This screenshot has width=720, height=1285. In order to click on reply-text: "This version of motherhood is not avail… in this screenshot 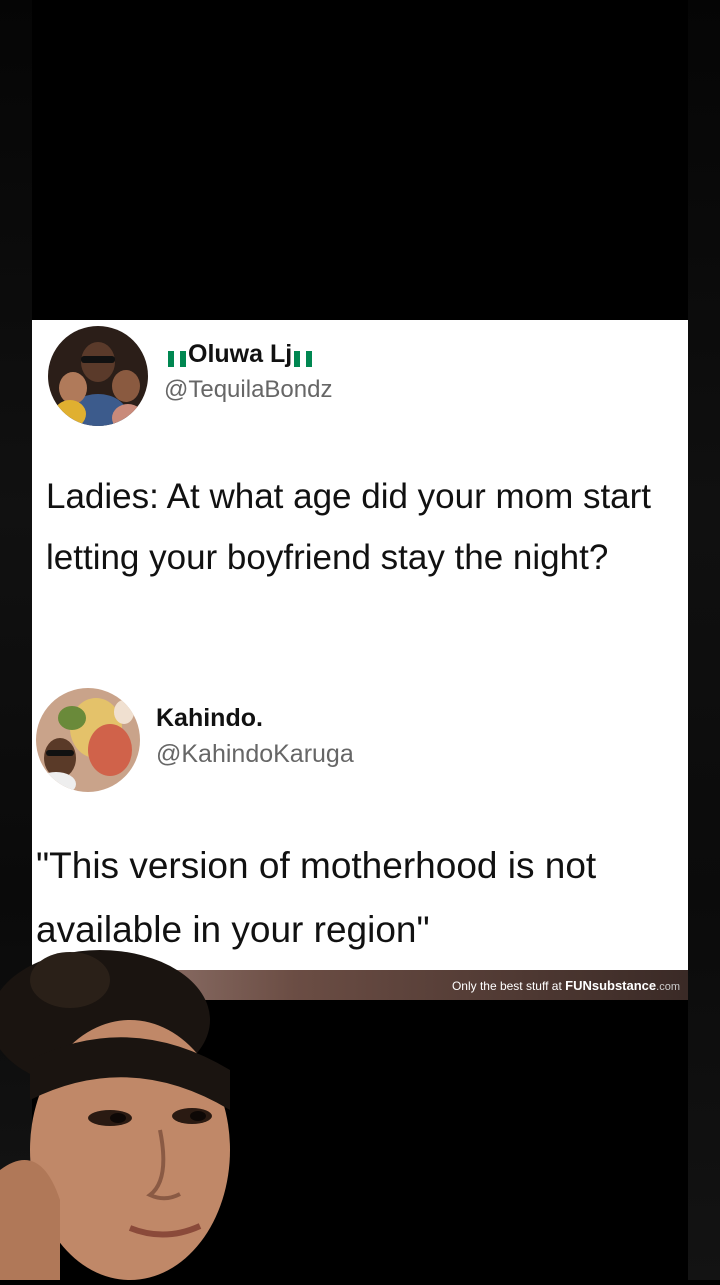, I will do `click(316, 897)`.